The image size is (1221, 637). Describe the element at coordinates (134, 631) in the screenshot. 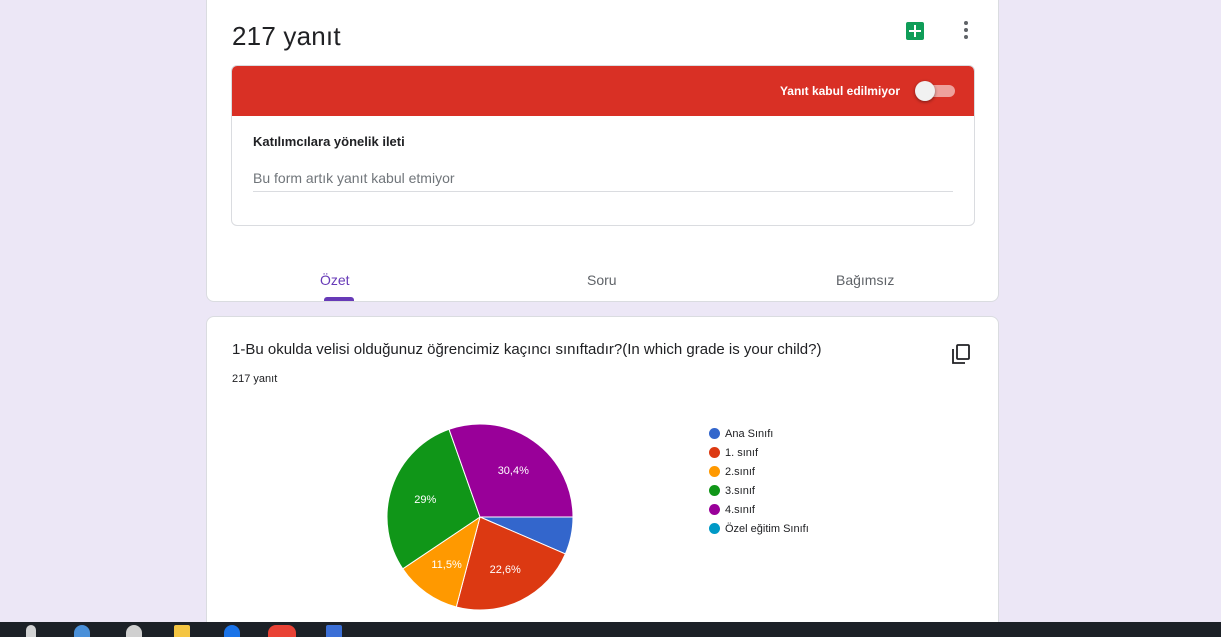

I see `store-icon` at that location.